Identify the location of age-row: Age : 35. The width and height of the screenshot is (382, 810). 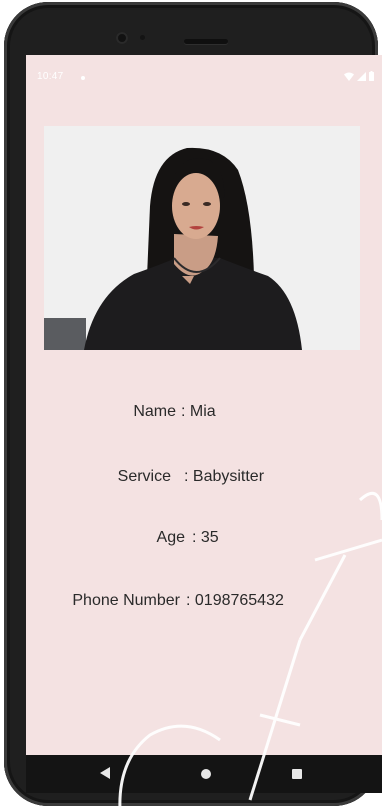
(204, 539).